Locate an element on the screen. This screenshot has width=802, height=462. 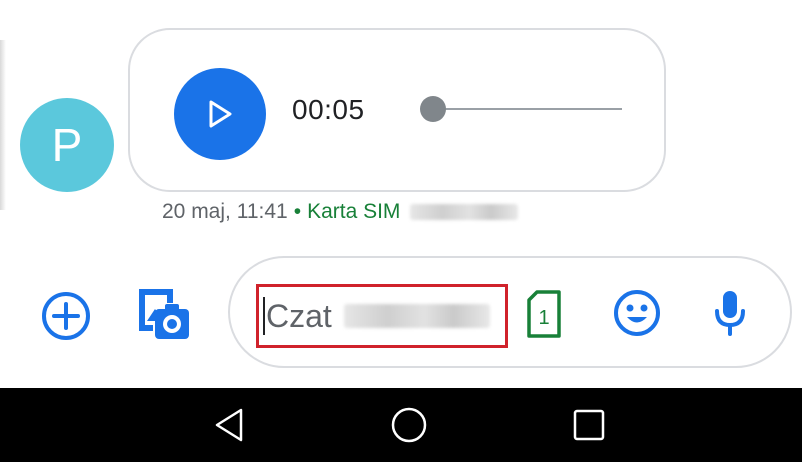
sim-label: Karta SIM is located at coordinates (354, 211).